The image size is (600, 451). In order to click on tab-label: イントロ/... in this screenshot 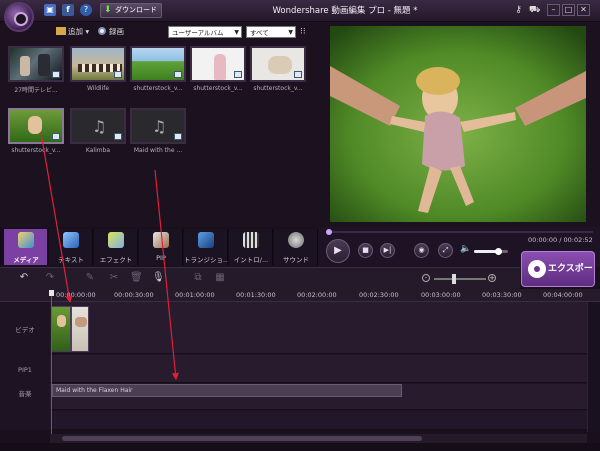, I will do `click(251, 260)`.